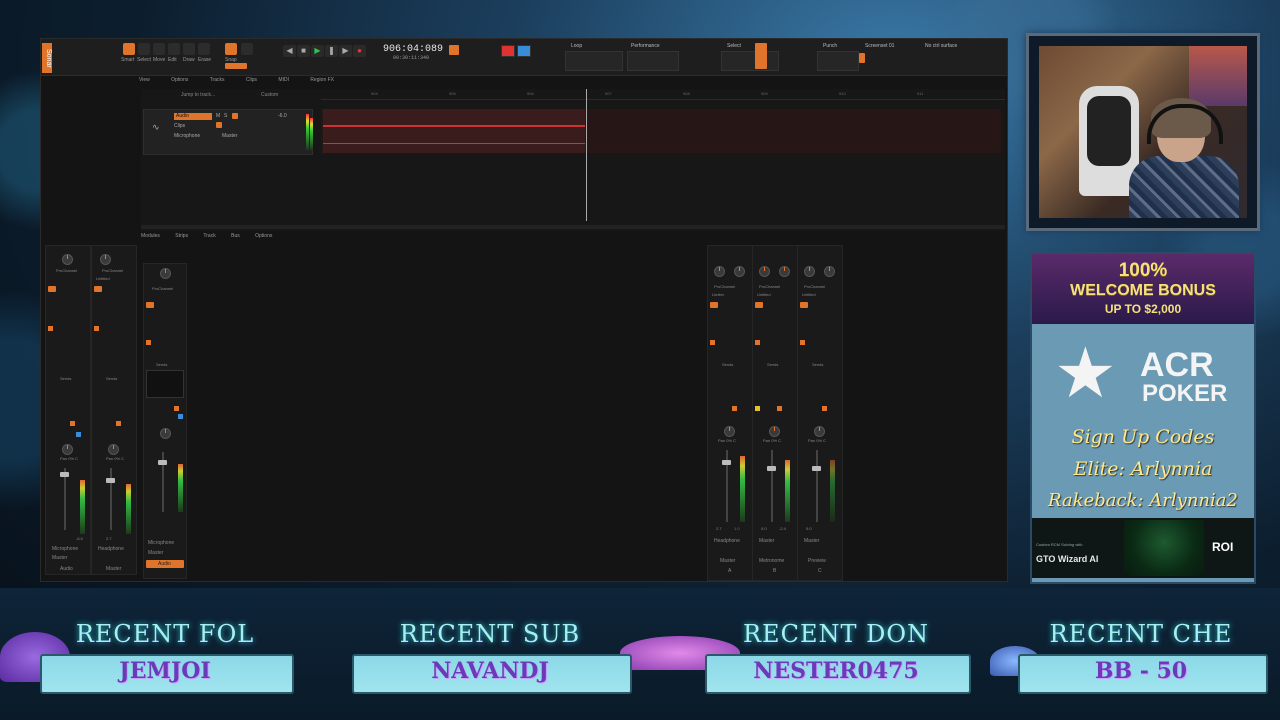 The width and height of the screenshot is (1280, 720). What do you see at coordinates (174, 49) in the screenshot?
I see `edit-tool-button` at bounding box center [174, 49].